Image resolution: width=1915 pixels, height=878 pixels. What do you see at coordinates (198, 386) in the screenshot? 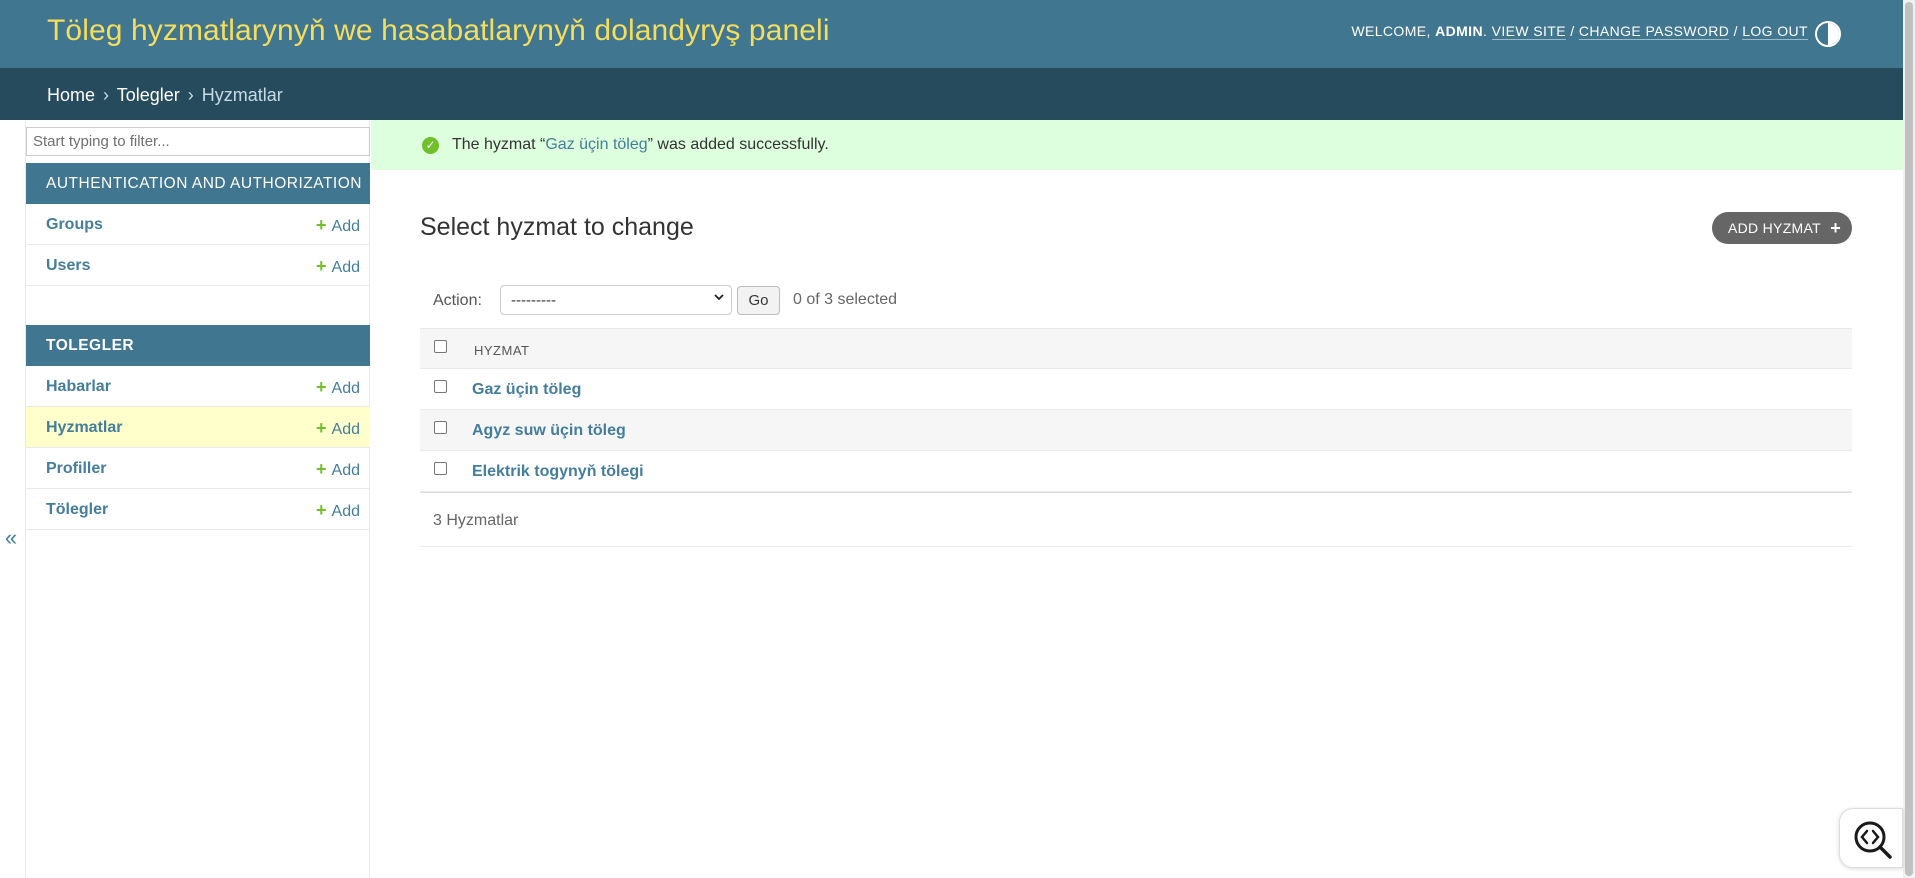
I see `sidebar-item-habarlar: Habarlar + Add` at bounding box center [198, 386].